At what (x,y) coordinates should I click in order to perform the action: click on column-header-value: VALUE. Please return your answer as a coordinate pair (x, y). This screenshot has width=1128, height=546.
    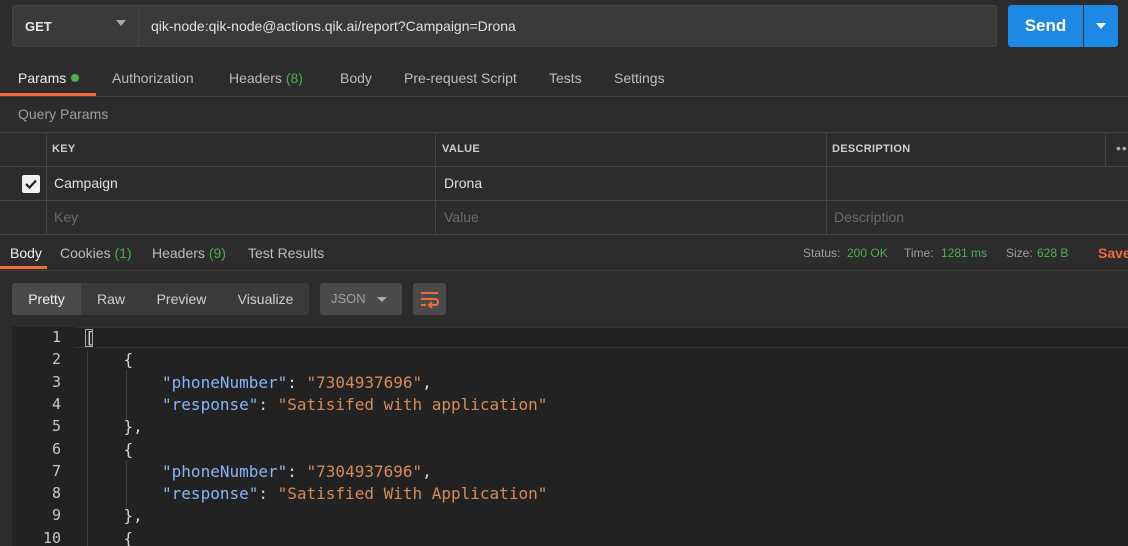
    Looking at the image, I should click on (461, 149).